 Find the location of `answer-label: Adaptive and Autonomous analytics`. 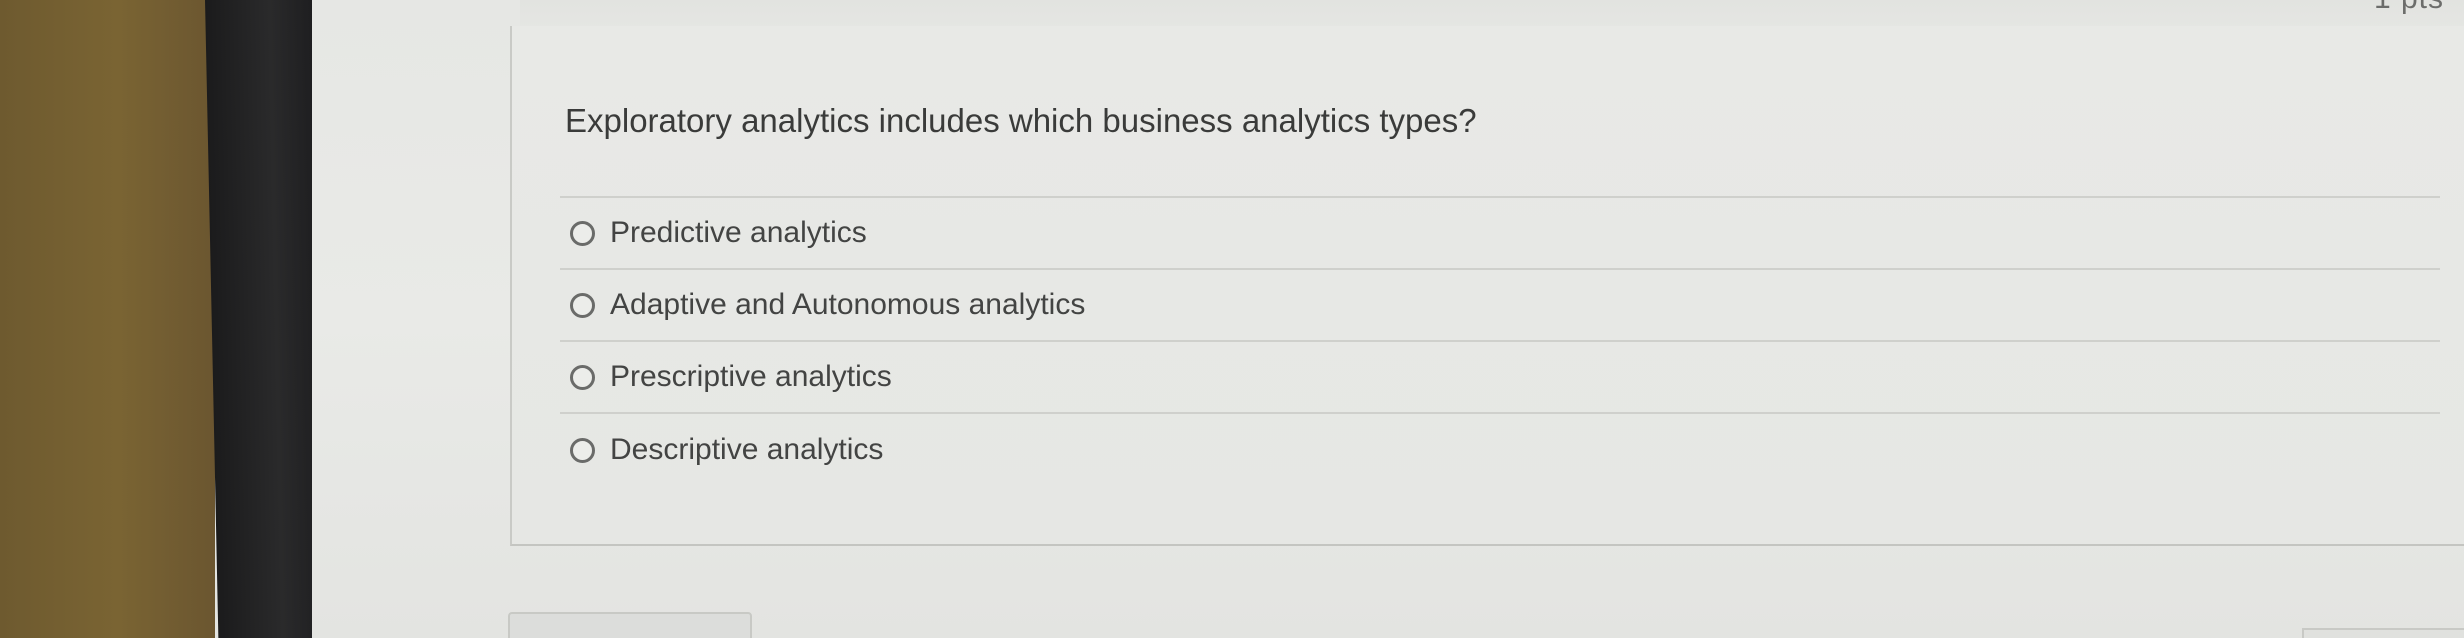

answer-label: Adaptive and Autonomous analytics is located at coordinates (847, 305).